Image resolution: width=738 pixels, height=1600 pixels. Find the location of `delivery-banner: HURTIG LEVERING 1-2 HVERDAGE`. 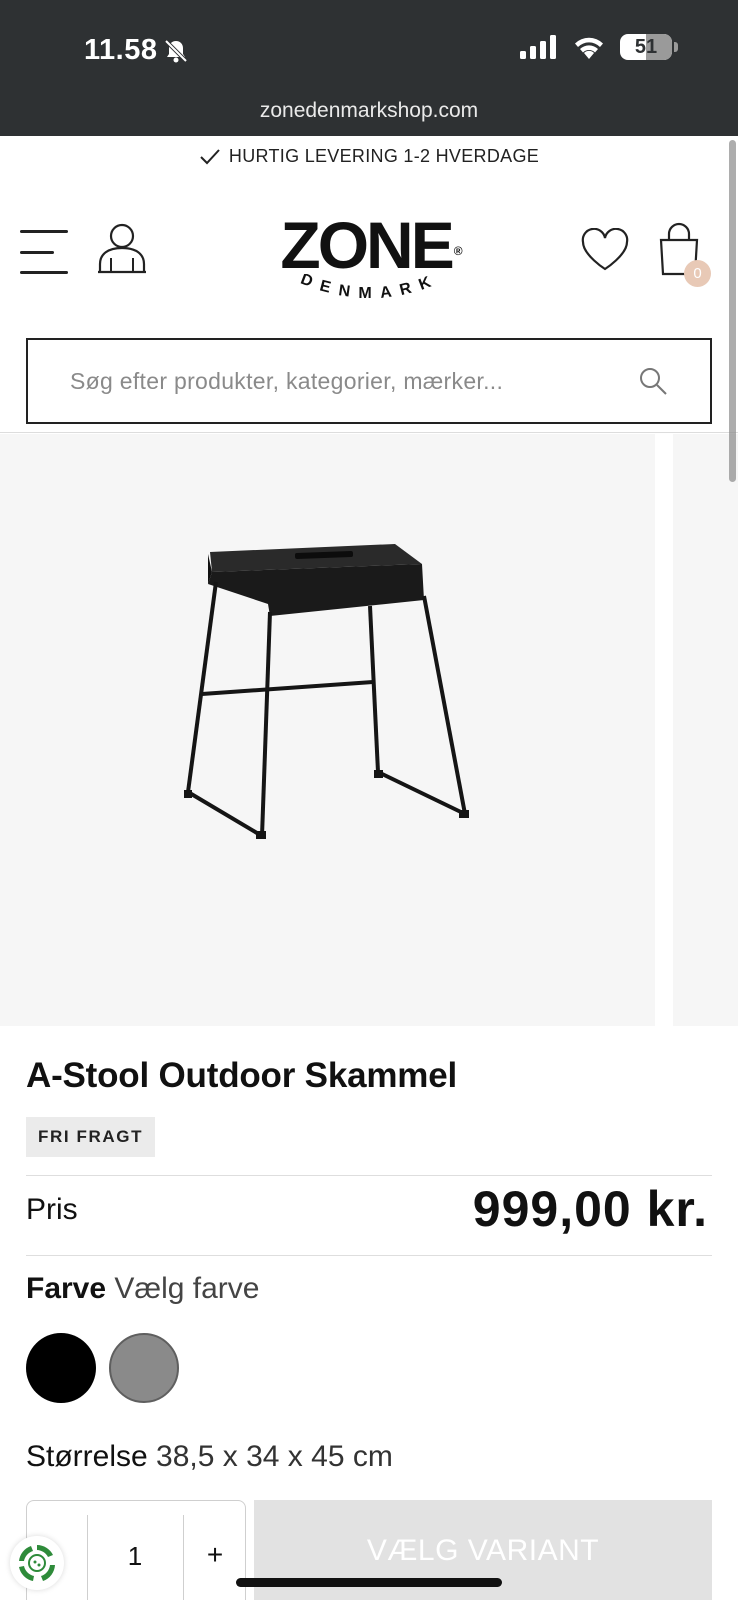

delivery-banner: HURTIG LEVERING 1-2 HVERDAGE is located at coordinates (369, 156).